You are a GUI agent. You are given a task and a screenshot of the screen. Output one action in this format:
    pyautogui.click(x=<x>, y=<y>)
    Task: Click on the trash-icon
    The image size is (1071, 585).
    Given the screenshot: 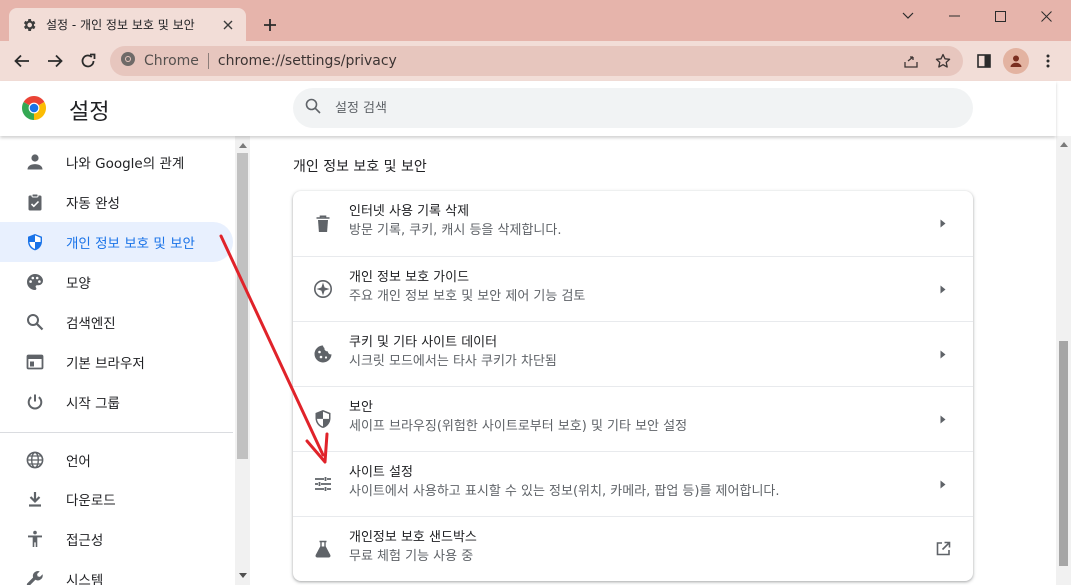 What is the action you would take?
    pyautogui.click(x=323, y=224)
    